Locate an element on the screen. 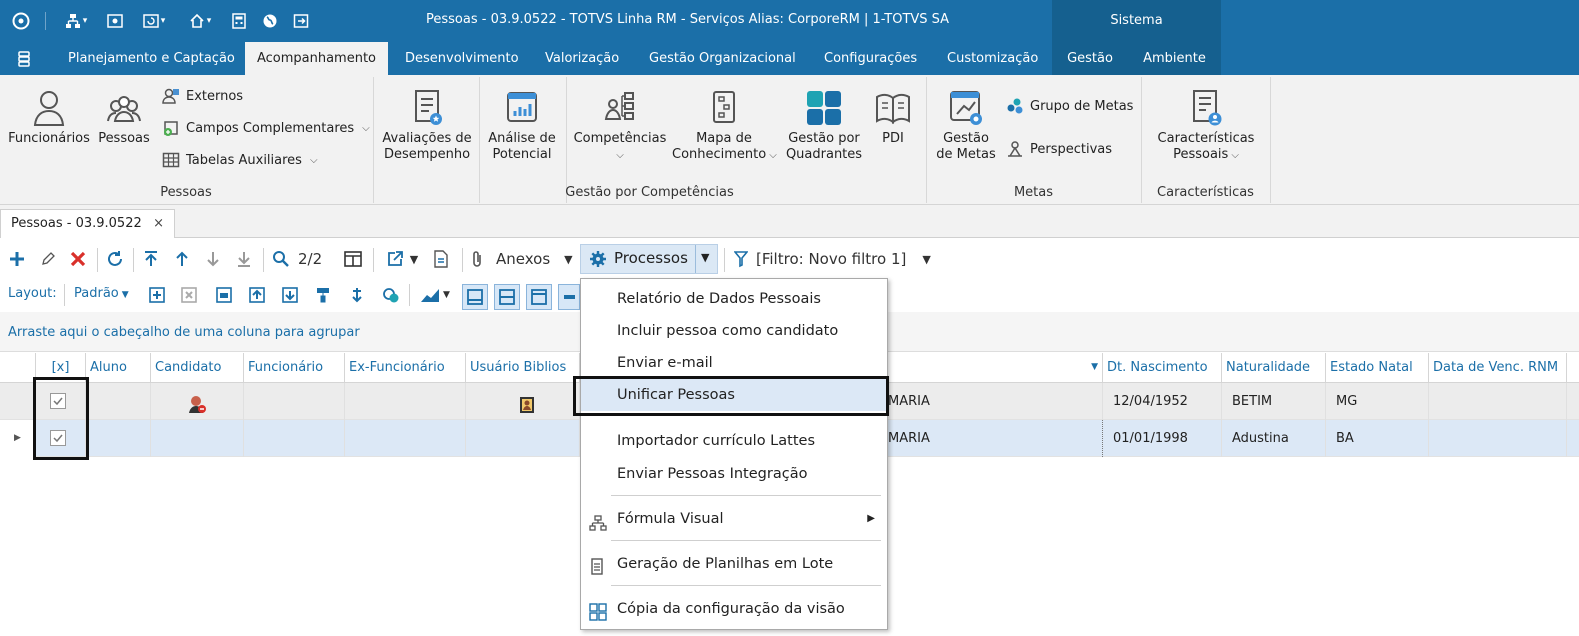 This screenshot has height=636, width=1579. column-header-aluno: Aluno is located at coordinates (118, 368).